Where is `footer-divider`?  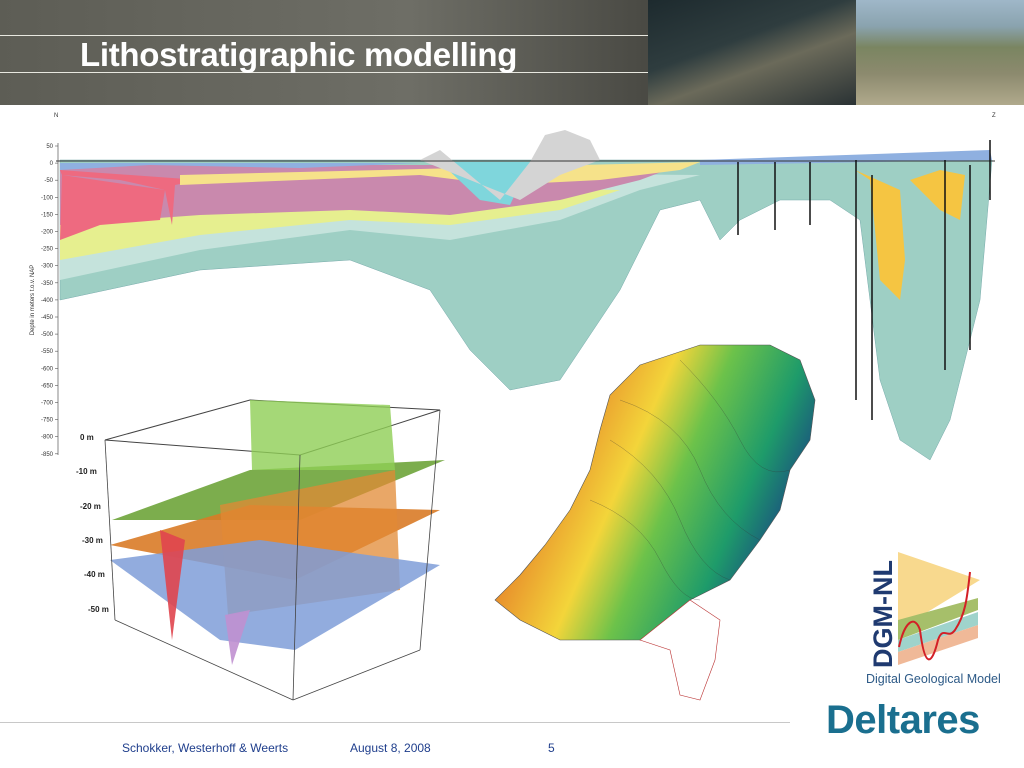
footer-divider is located at coordinates (395, 722).